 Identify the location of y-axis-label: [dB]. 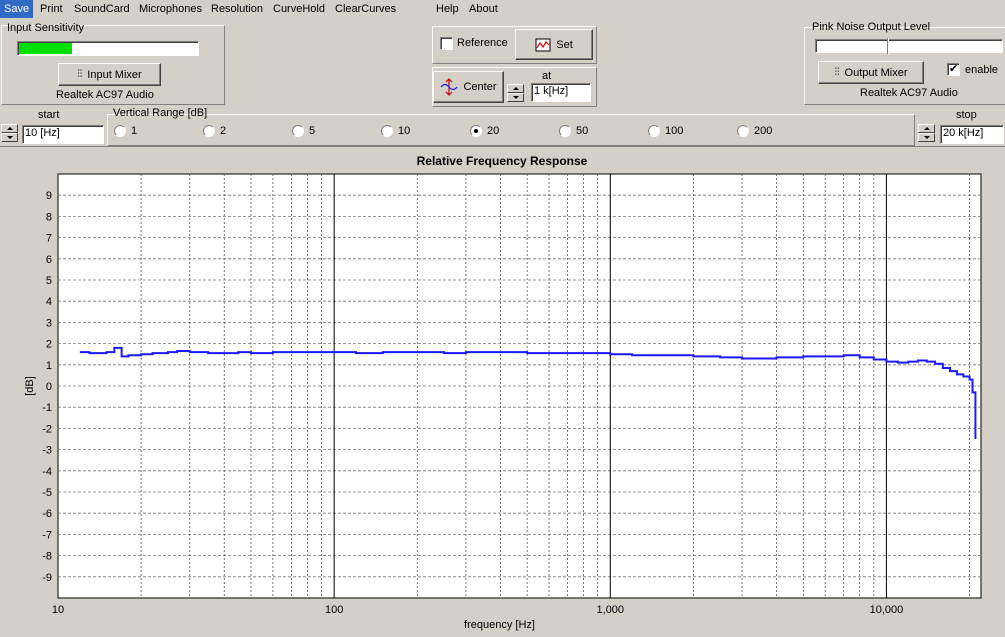
(30, 386).